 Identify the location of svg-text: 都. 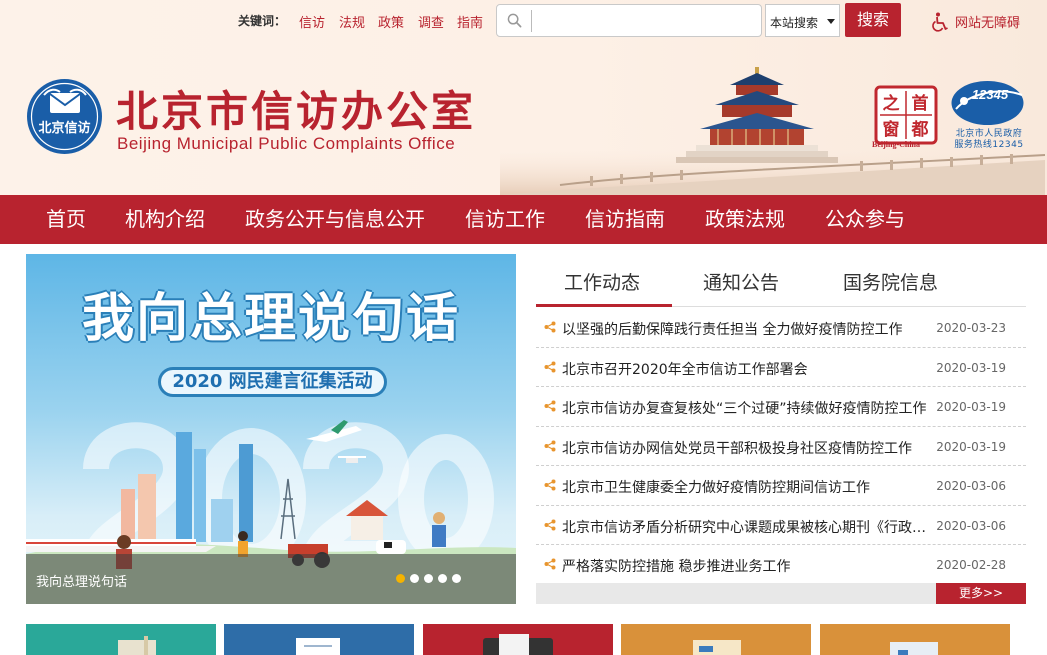
(920, 129).